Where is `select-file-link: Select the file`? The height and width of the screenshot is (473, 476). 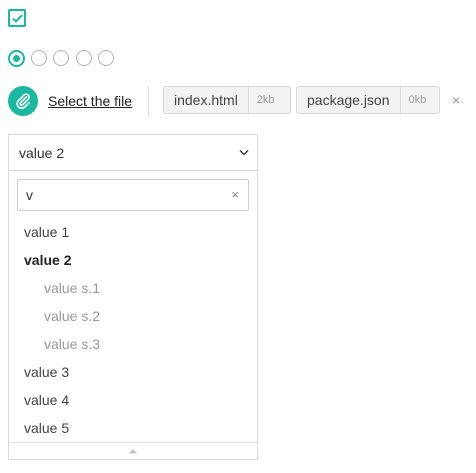 select-file-link: Select the file is located at coordinates (90, 101).